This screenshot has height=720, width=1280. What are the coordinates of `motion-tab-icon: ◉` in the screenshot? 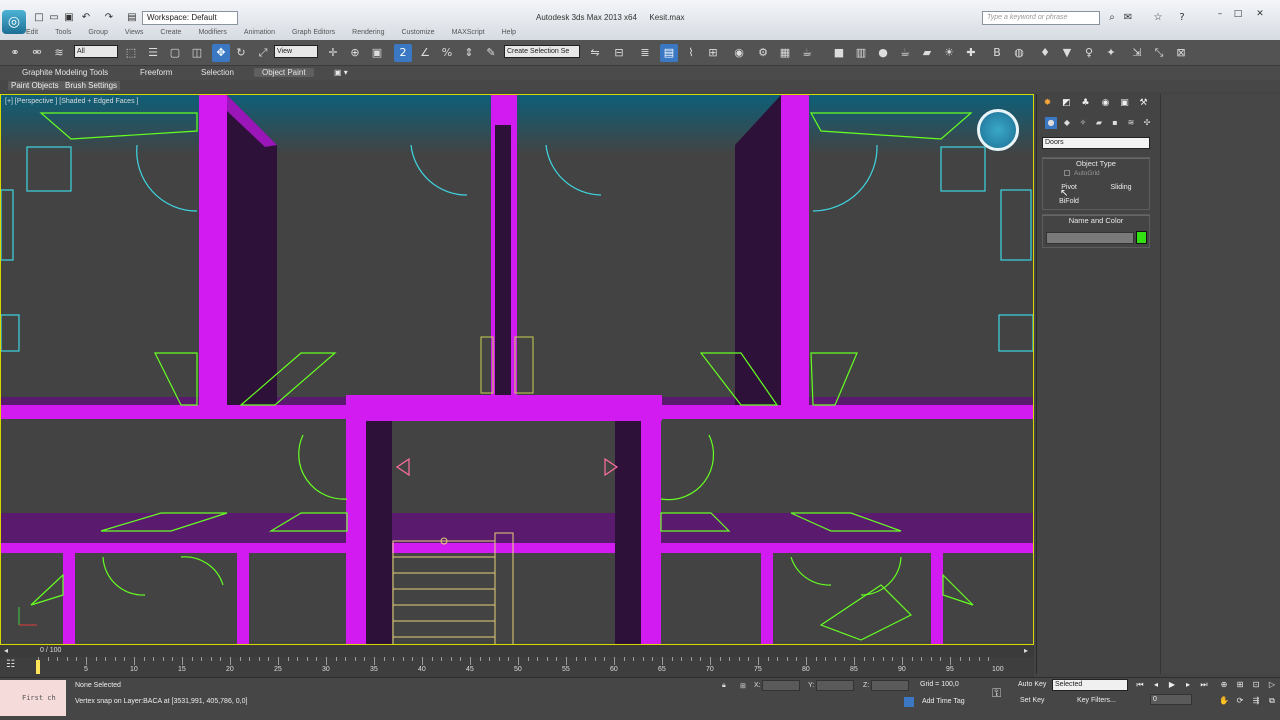 It's located at (1105, 103).